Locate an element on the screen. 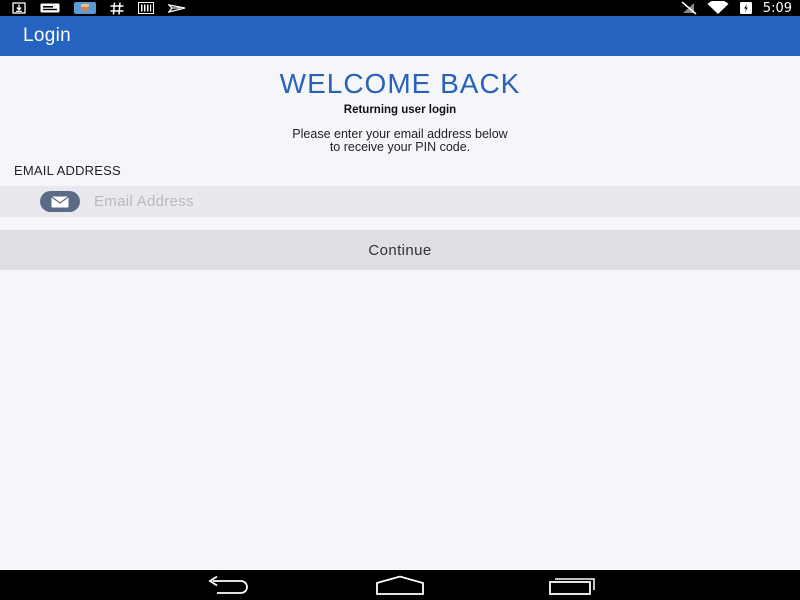 This screenshot has height=600, width=800. status-time: 5:09 is located at coordinates (777, 8).